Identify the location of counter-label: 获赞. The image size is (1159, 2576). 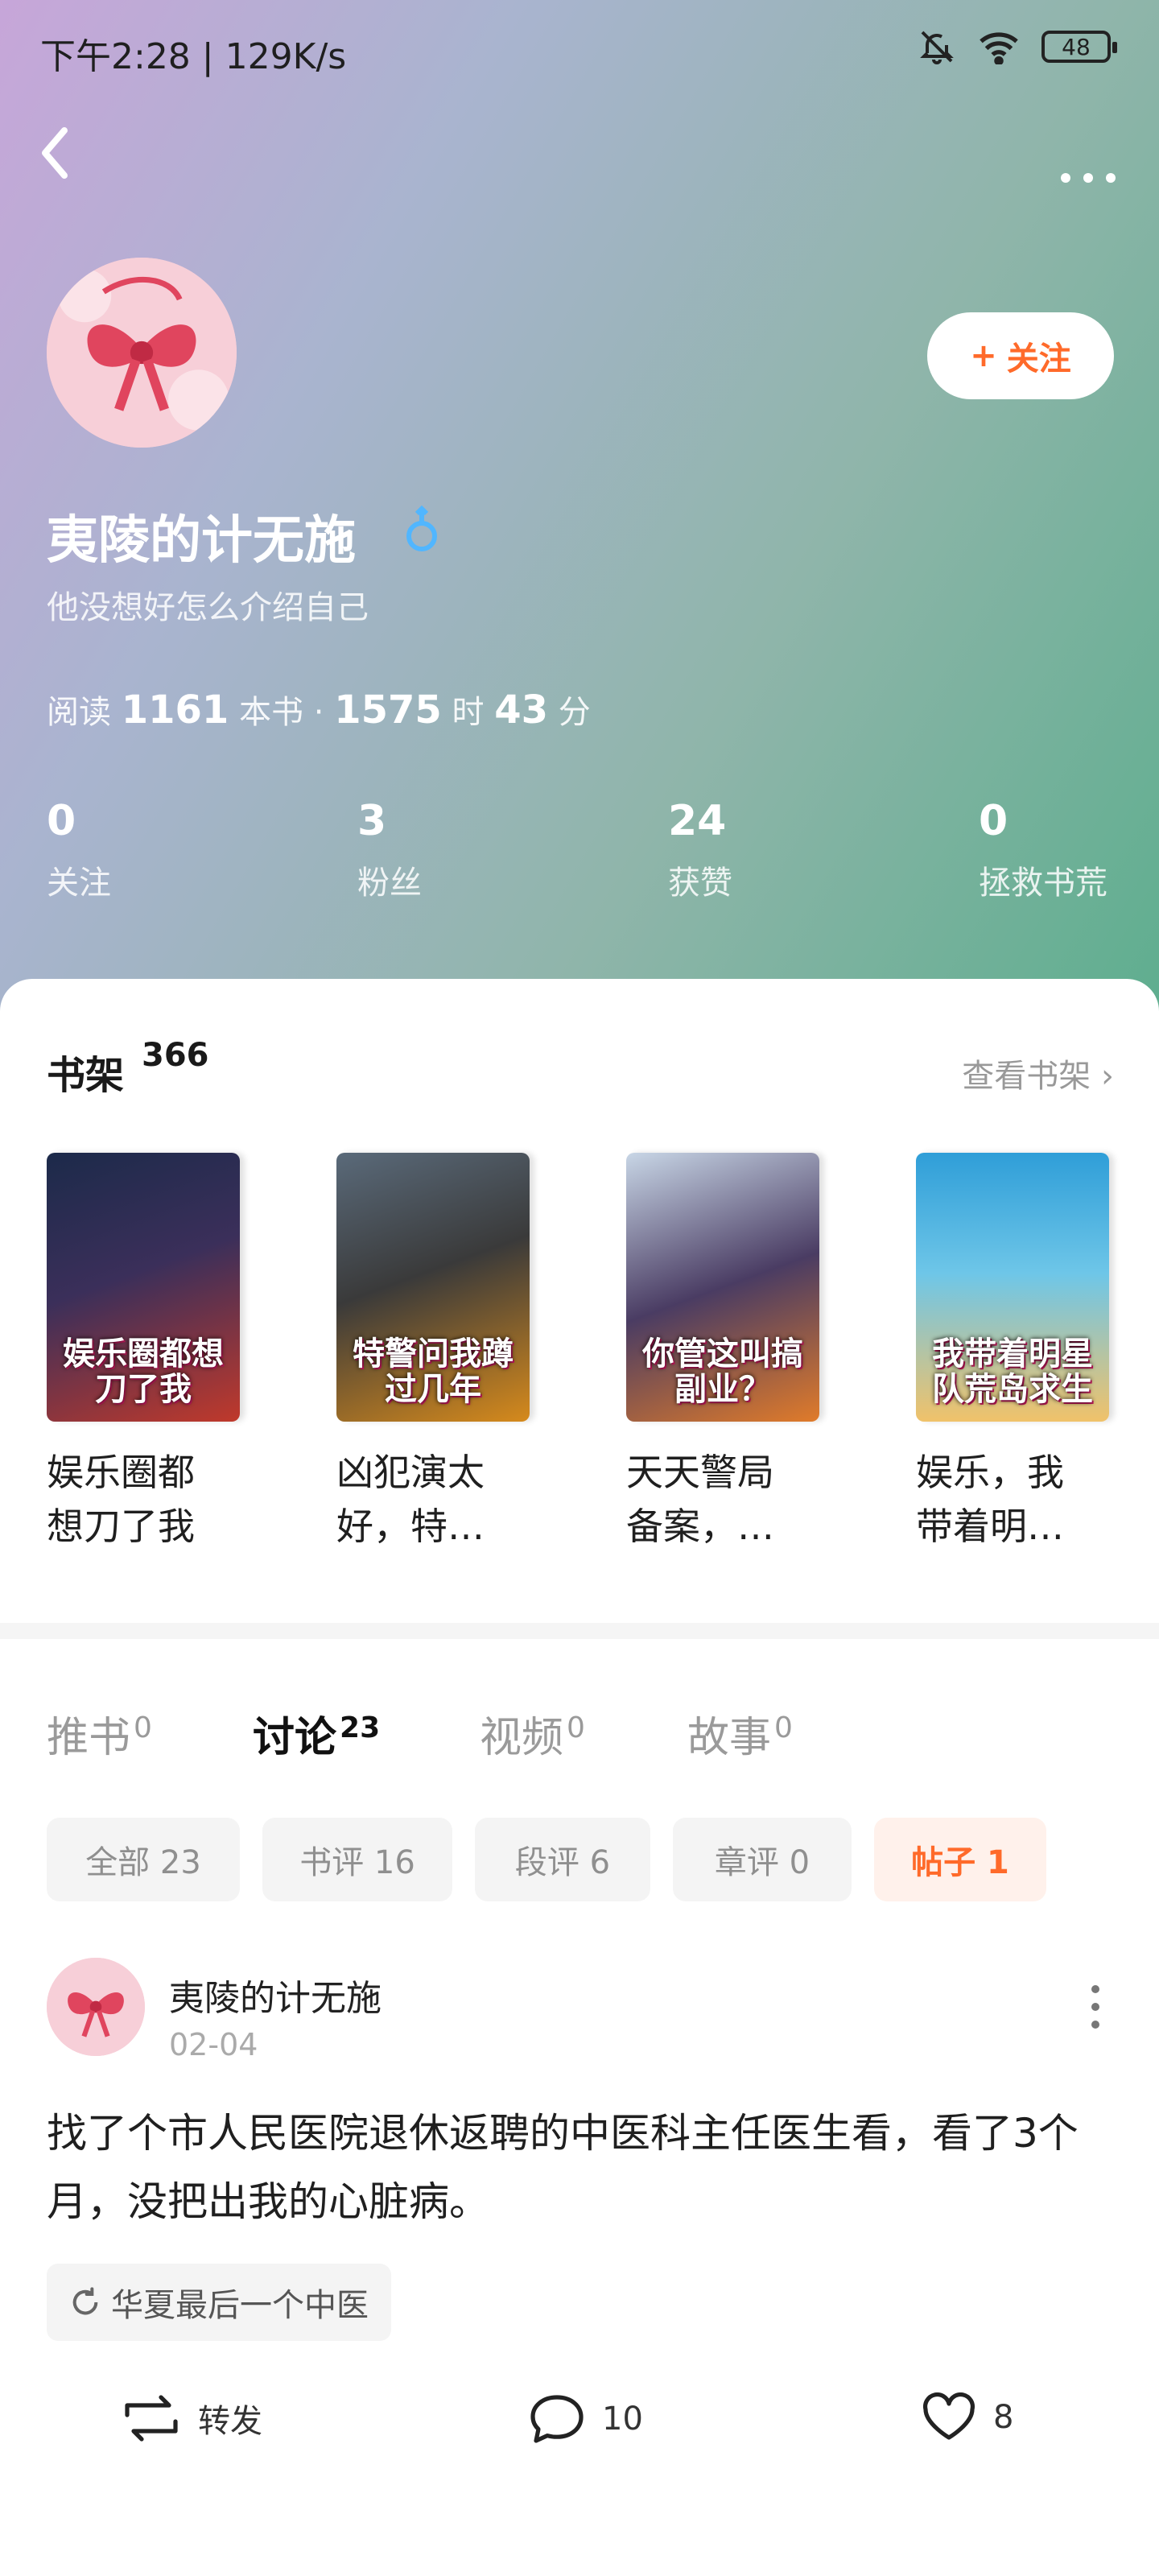
(700, 884).